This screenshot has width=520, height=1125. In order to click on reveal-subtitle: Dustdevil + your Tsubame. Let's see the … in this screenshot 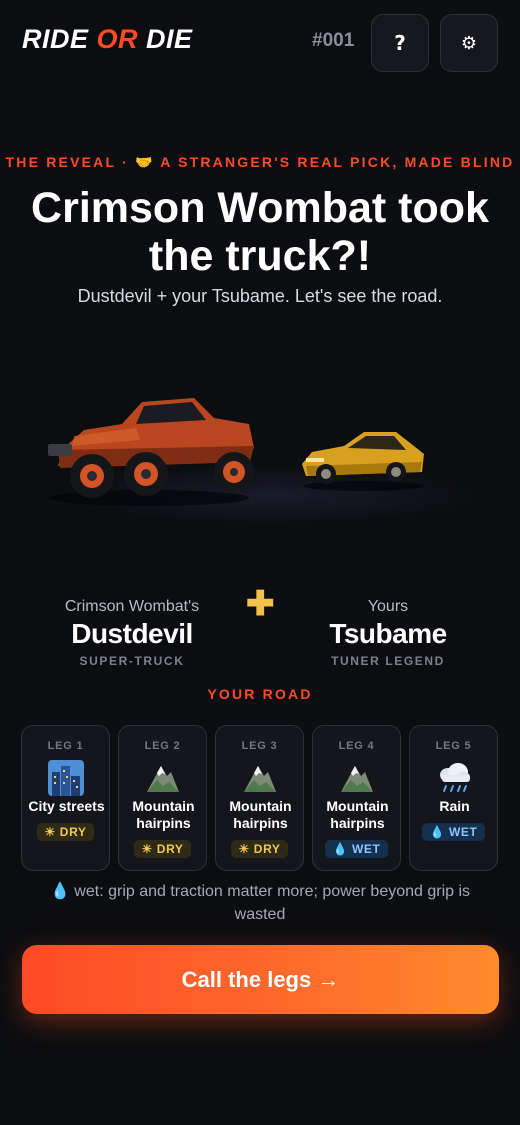, I will do `click(260, 296)`.